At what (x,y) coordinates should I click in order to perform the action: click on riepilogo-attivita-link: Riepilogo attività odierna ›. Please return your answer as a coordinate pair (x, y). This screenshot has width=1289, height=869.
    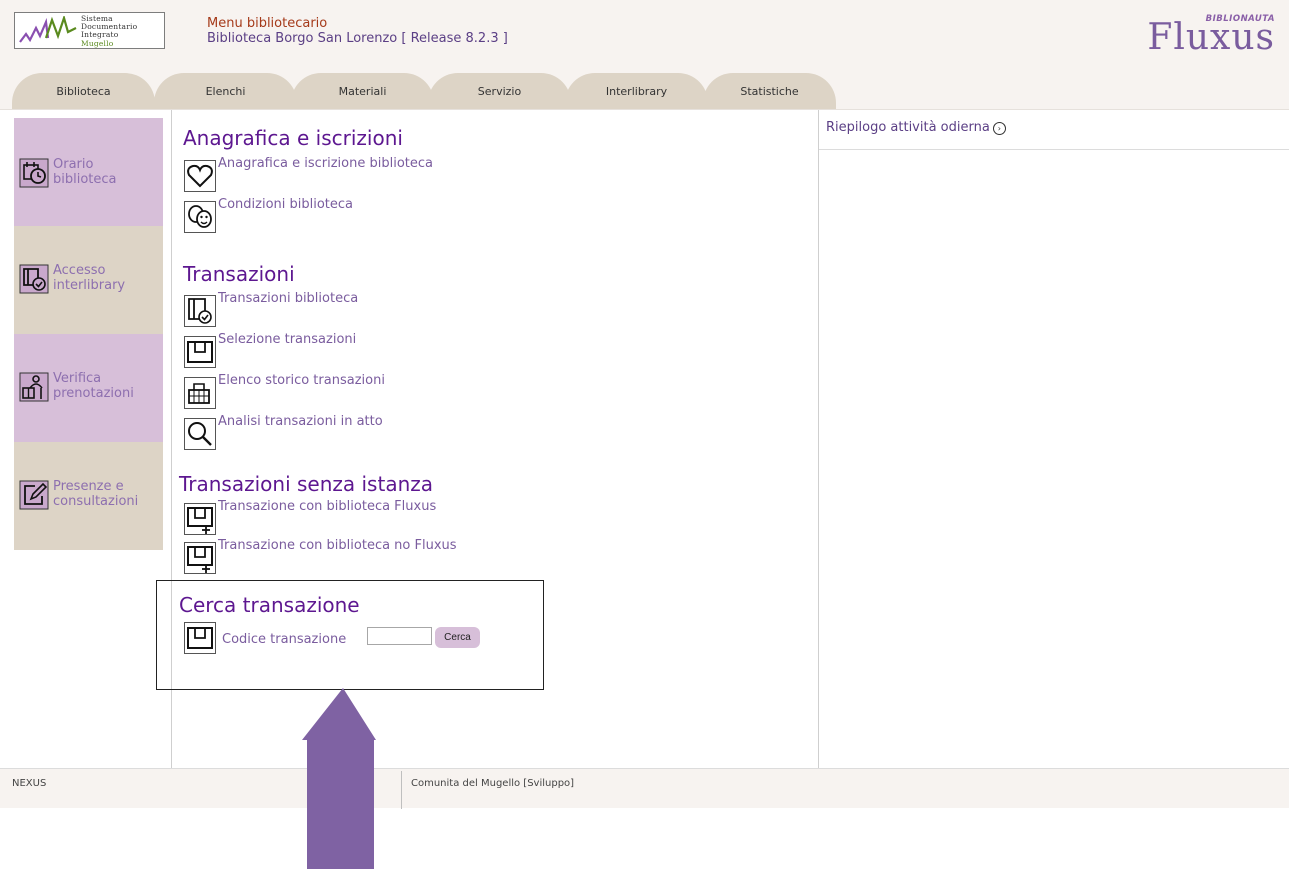
    Looking at the image, I should click on (916, 127).